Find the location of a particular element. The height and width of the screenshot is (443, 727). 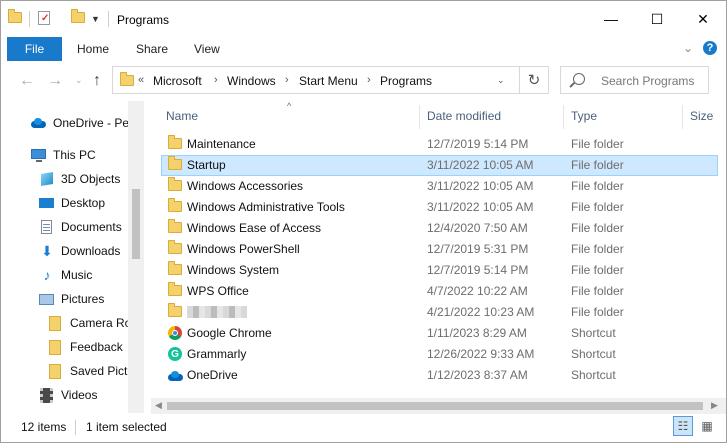

close-button: ✕ is located at coordinates (703, 19).